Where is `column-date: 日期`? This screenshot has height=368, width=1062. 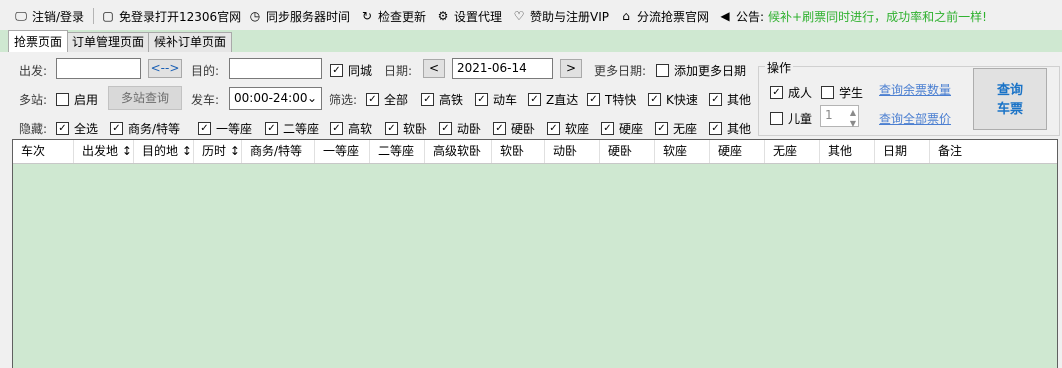
column-date: 日期 is located at coordinates (902, 151).